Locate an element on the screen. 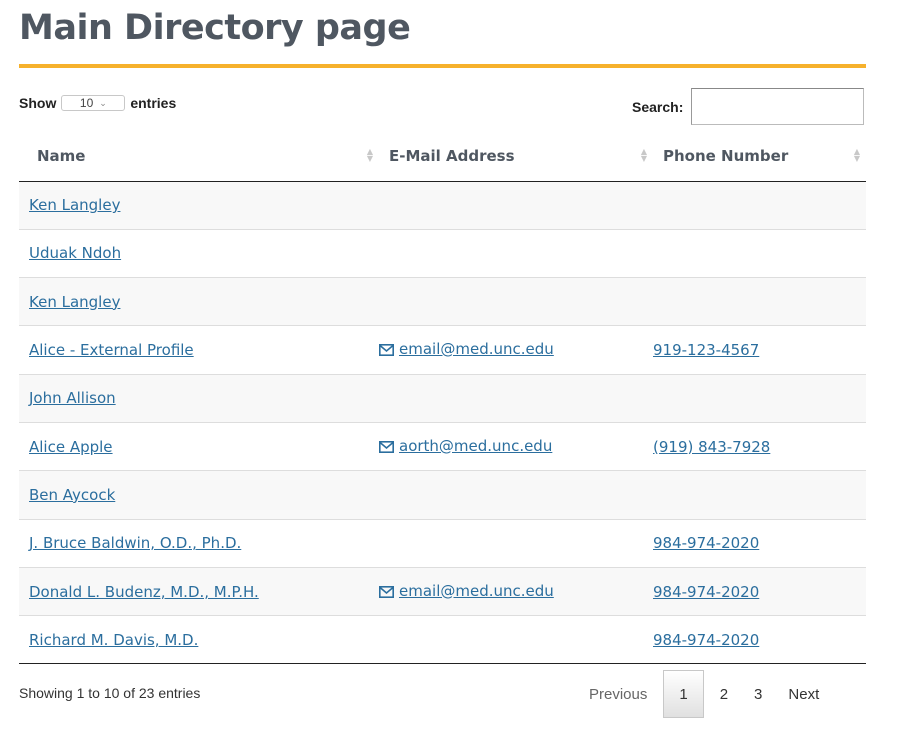  person-link: Donald L. Budenz, M.D., M.P.H. is located at coordinates (144, 592).